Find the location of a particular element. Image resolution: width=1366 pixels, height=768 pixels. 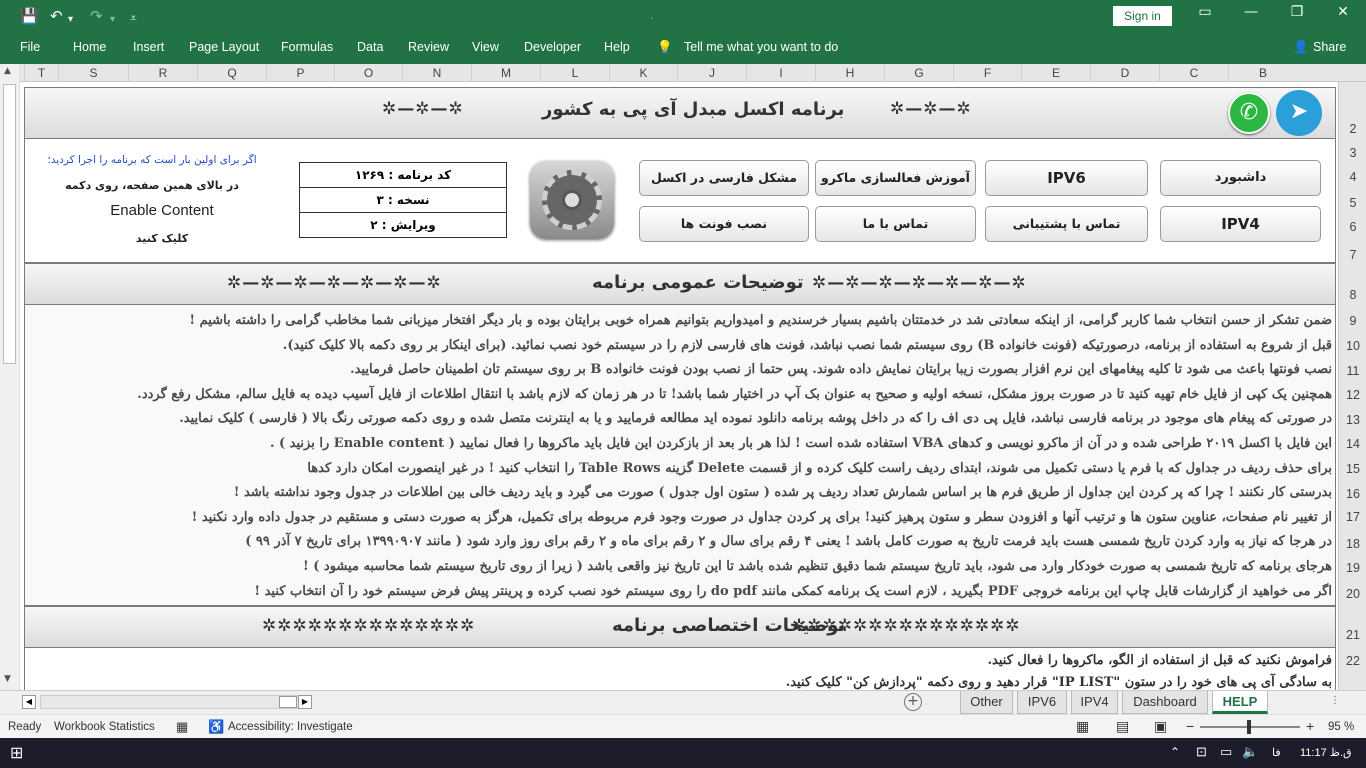

language-indicator: فا is located at coordinates (1276, 752).